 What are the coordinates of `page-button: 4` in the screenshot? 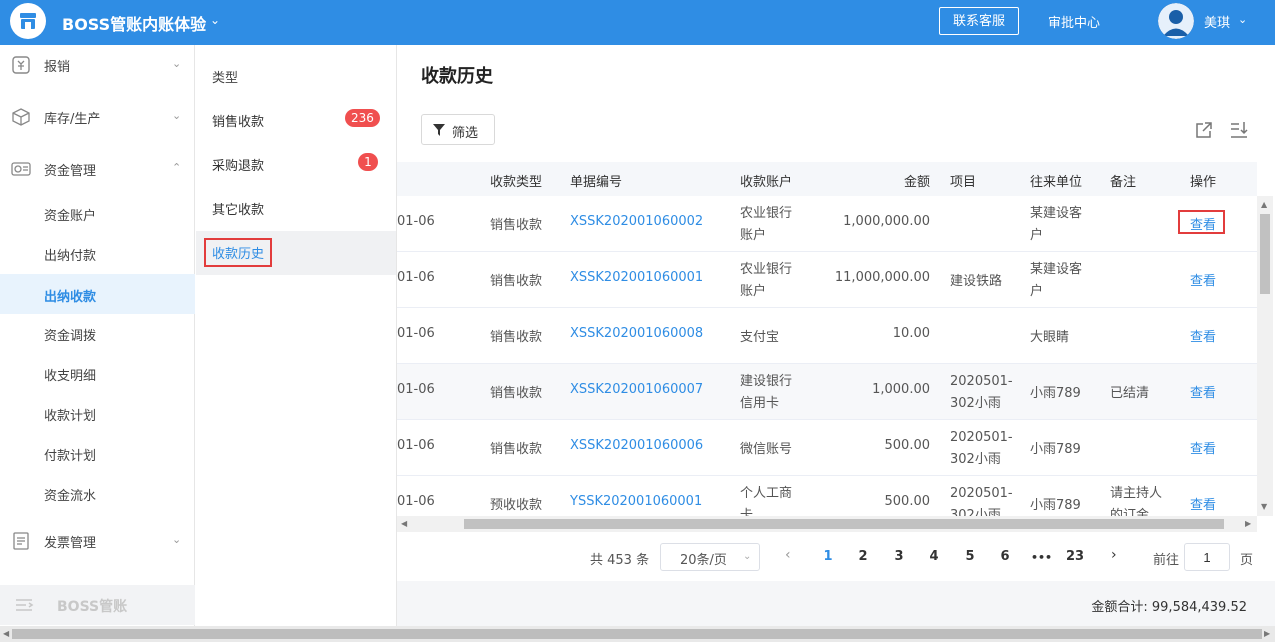 It's located at (934, 556).